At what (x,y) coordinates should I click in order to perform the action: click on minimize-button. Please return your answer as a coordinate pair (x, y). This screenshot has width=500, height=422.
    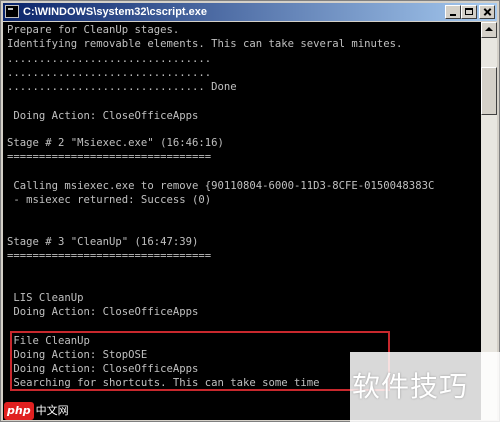
    Looking at the image, I should click on (453, 12).